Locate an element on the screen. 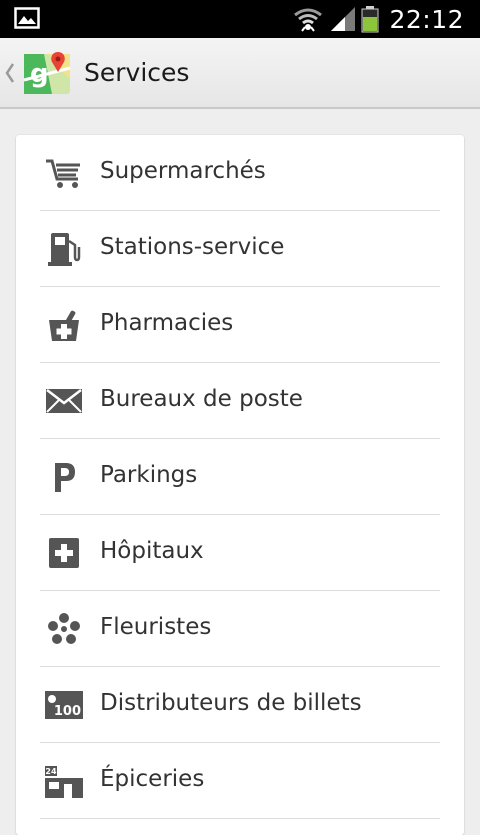  list-item-label: Bureaux de poste is located at coordinates (201, 399).